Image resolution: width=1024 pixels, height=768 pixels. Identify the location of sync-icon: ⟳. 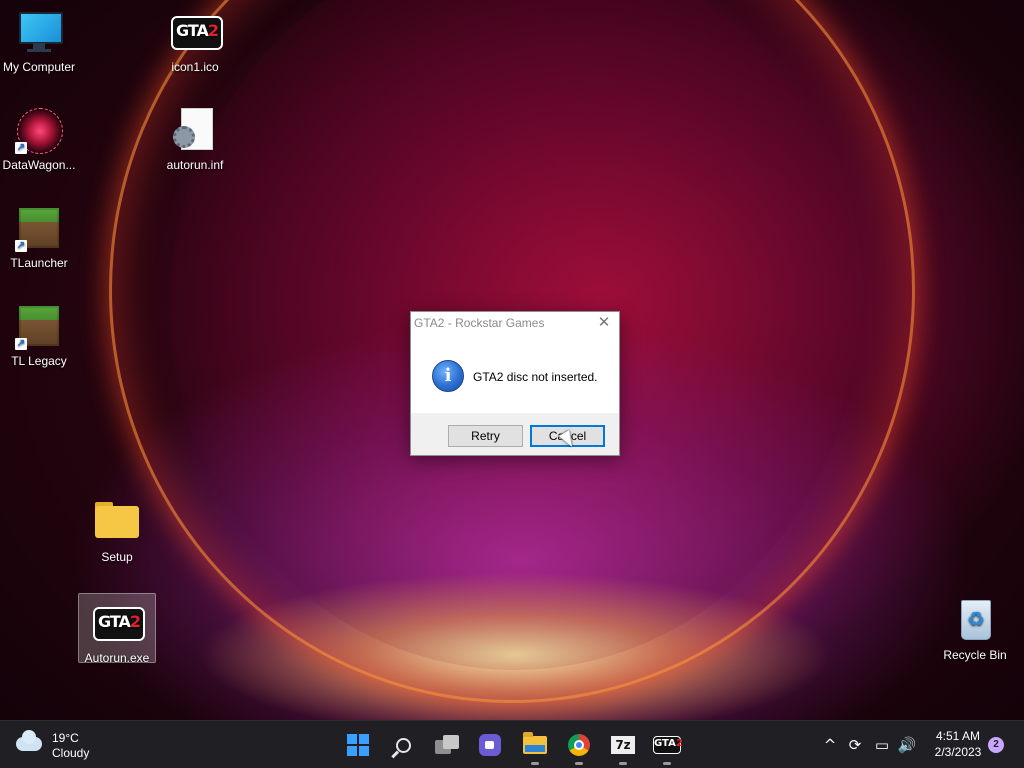
(855, 745).